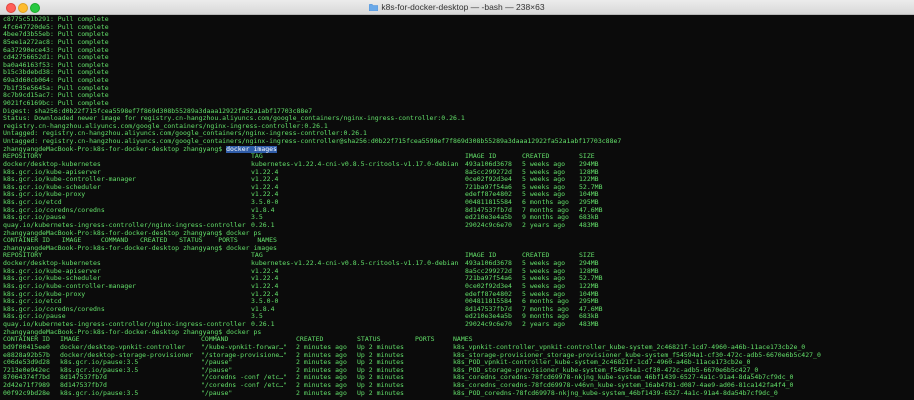  Describe the element at coordinates (458, 73) in the screenshot. I see `output-line: b15c3bdebd38: Pull complete` at that location.